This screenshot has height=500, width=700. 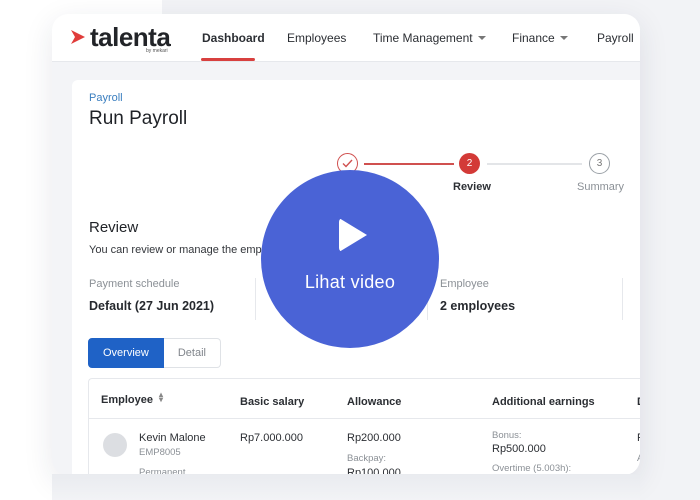 I want to click on step-connector-completed, so click(x=409, y=164).